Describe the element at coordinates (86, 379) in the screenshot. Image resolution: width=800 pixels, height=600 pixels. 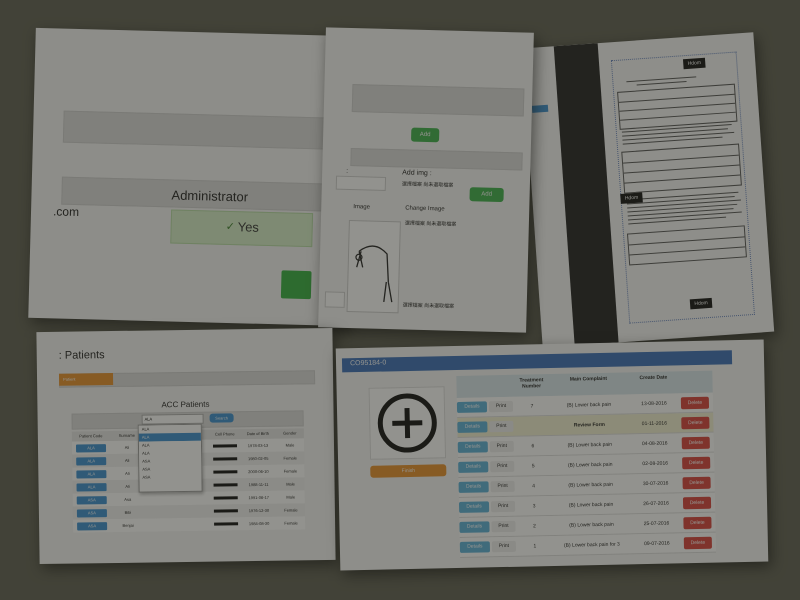
I see `patient-tab: Patient` at that location.